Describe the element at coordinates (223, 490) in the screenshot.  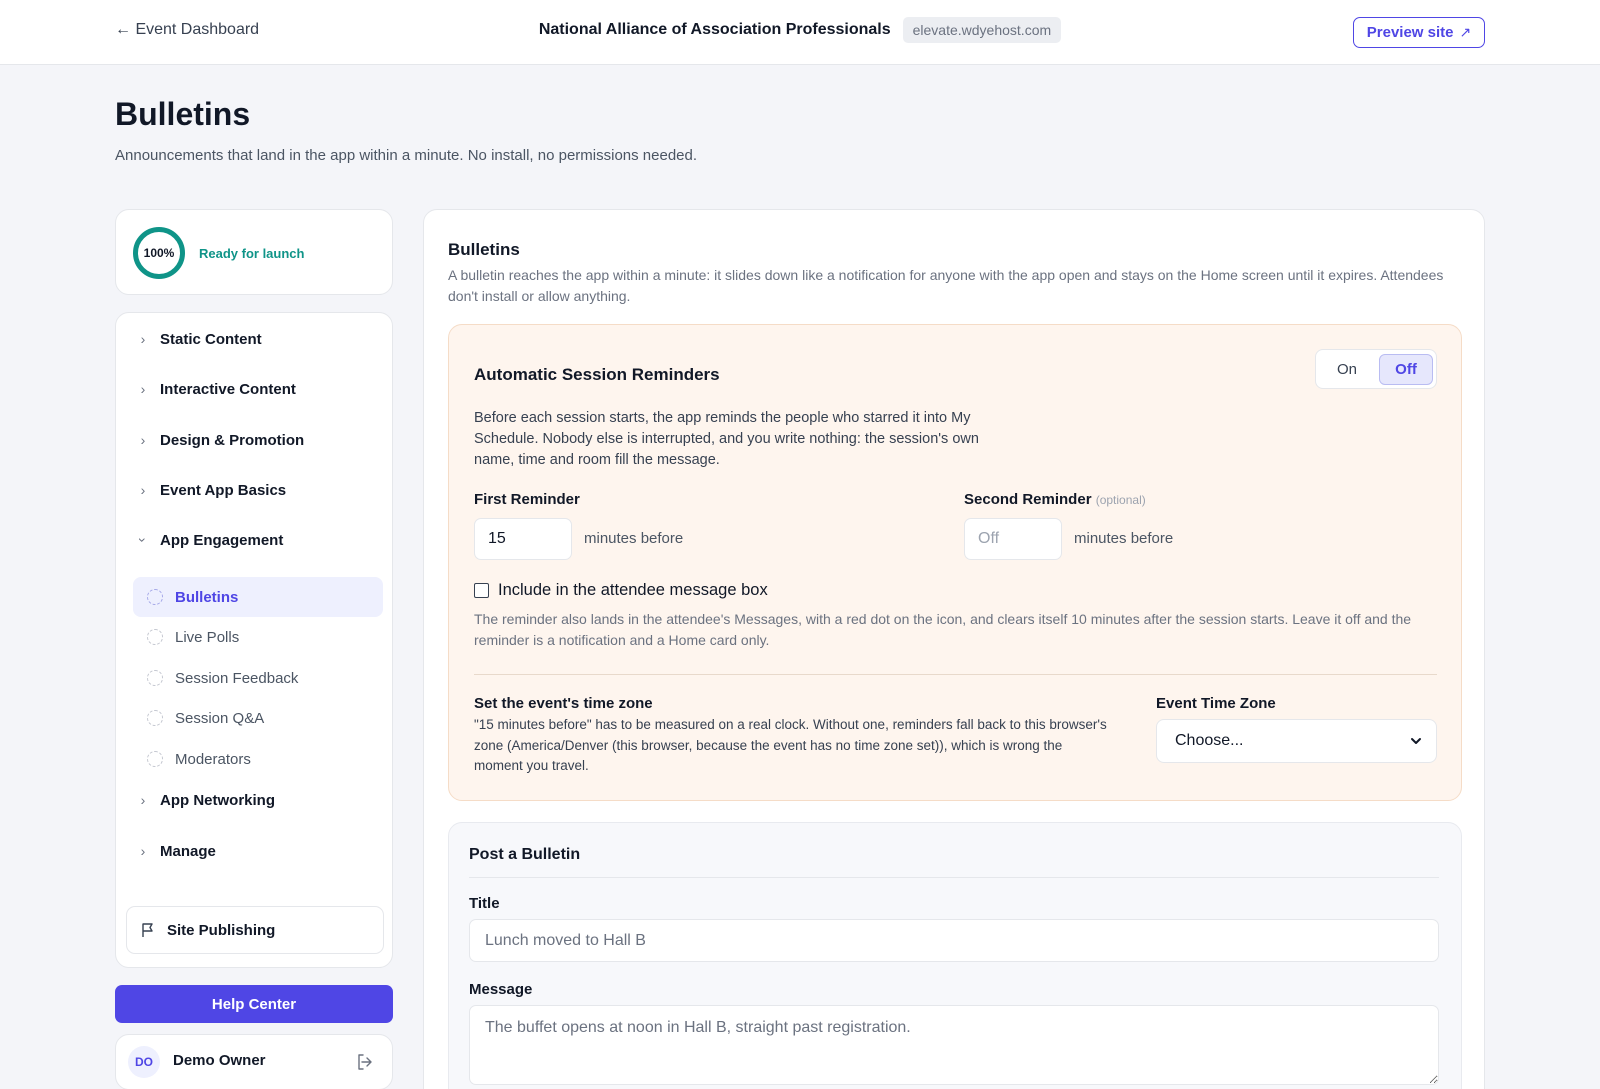
I see `sidebar-item-label: Event App Basics` at that location.